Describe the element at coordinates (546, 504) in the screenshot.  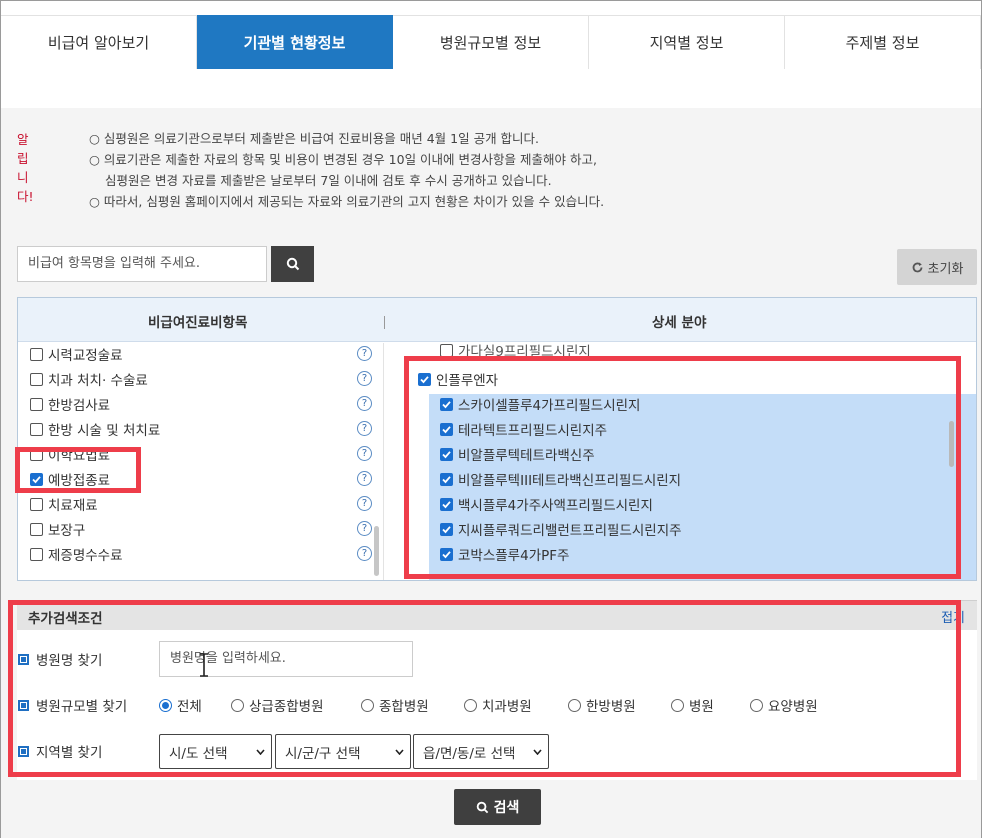
I see `detail-item: 백시플루4가주사액프리필드시린지` at that location.